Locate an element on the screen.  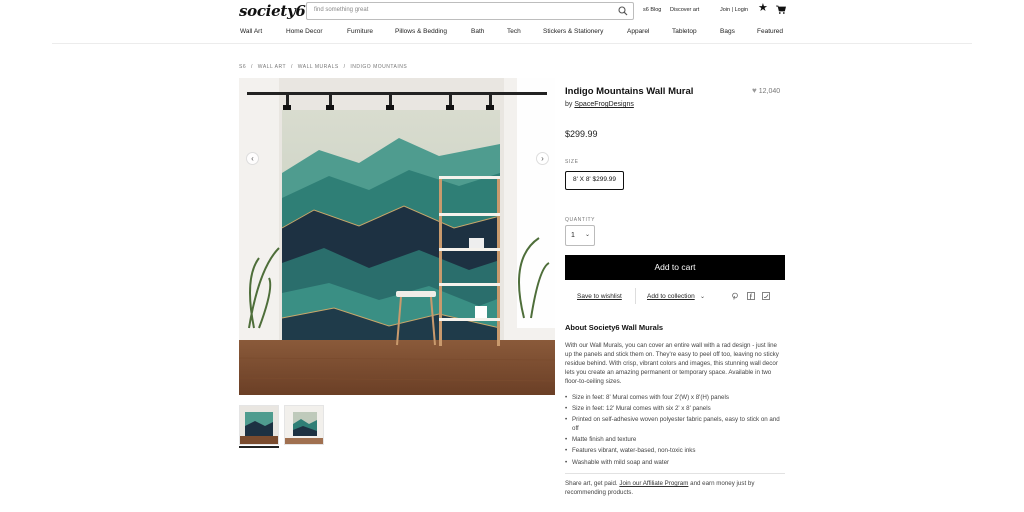
nav-wall-art: Wall Art is located at coordinates (251, 31).